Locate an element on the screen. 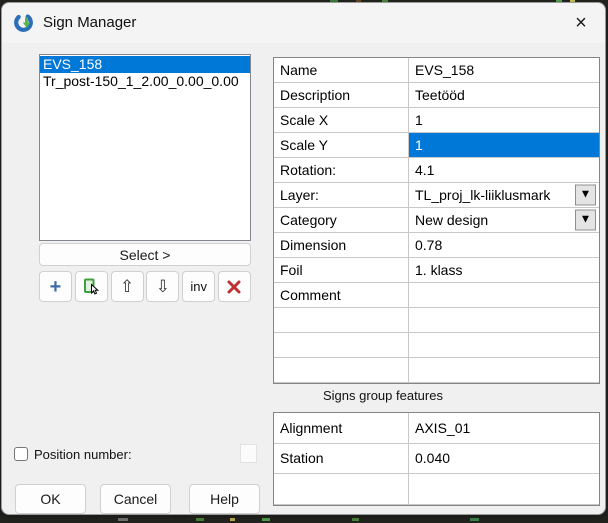  layer-dropdown-button: ▼ is located at coordinates (585, 195).